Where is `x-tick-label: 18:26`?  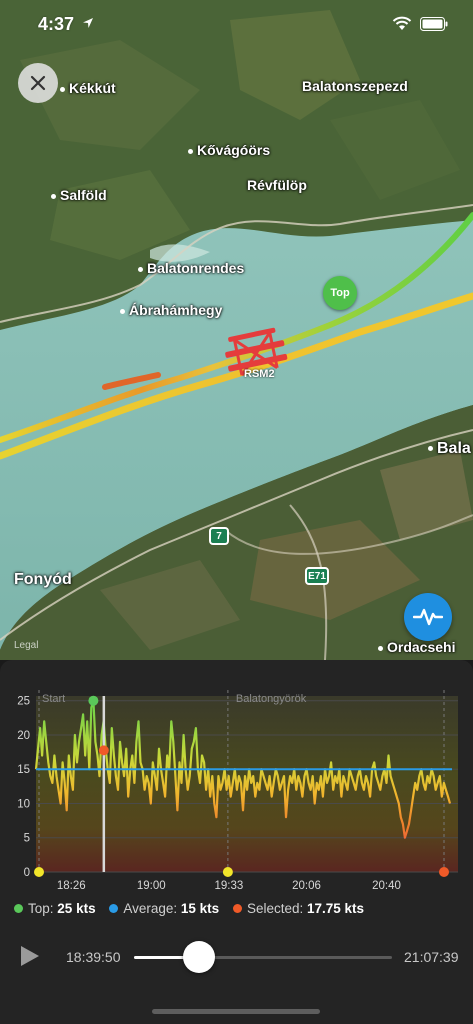
x-tick-label: 18:26 is located at coordinates (71, 886).